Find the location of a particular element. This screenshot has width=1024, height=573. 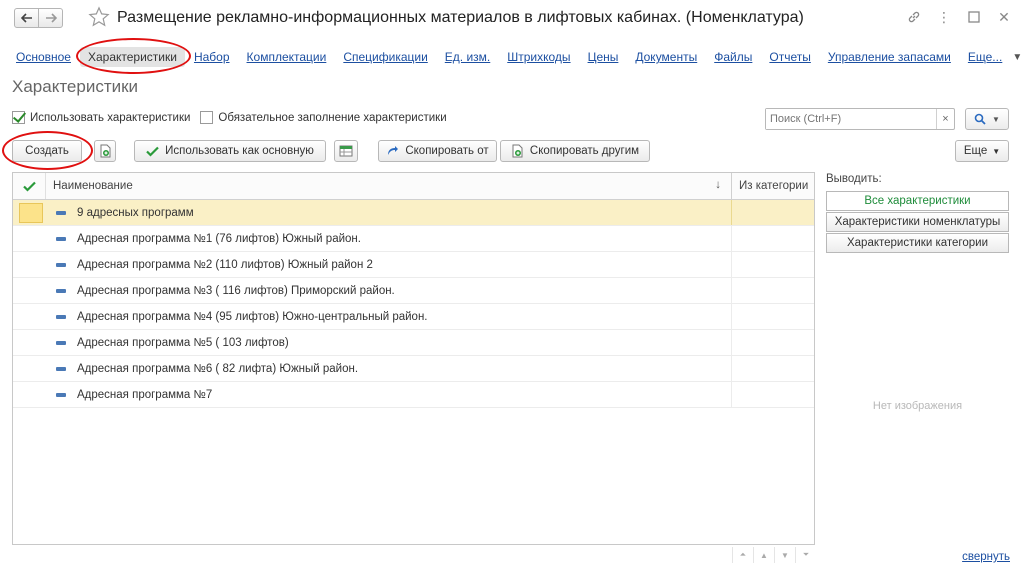

arrow-left-icon is located at coordinates (26, 18).